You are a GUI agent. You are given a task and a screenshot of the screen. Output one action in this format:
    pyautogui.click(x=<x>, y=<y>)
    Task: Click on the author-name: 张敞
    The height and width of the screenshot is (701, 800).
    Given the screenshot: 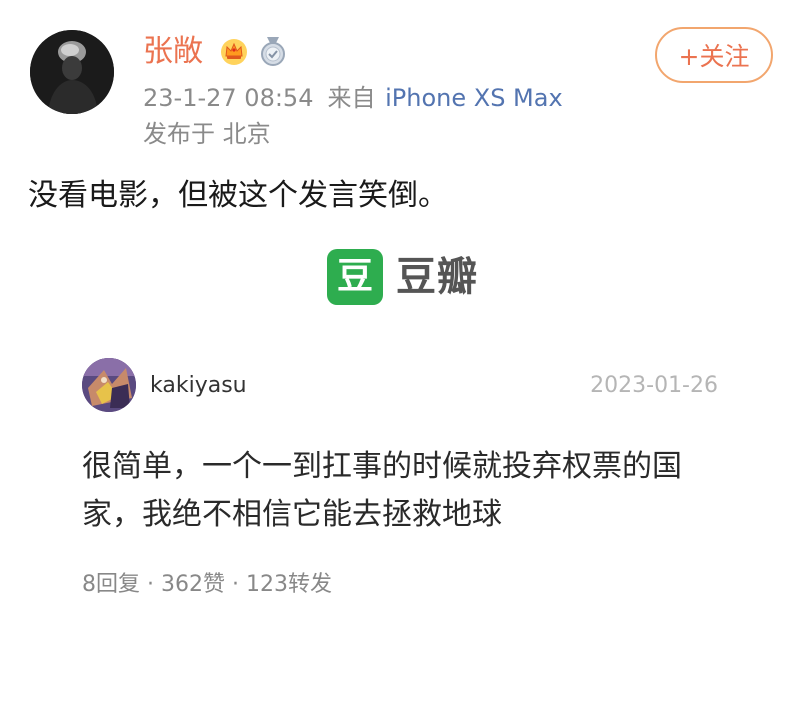 What is the action you would take?
    pyautogui.click(x=173, y=52)
    